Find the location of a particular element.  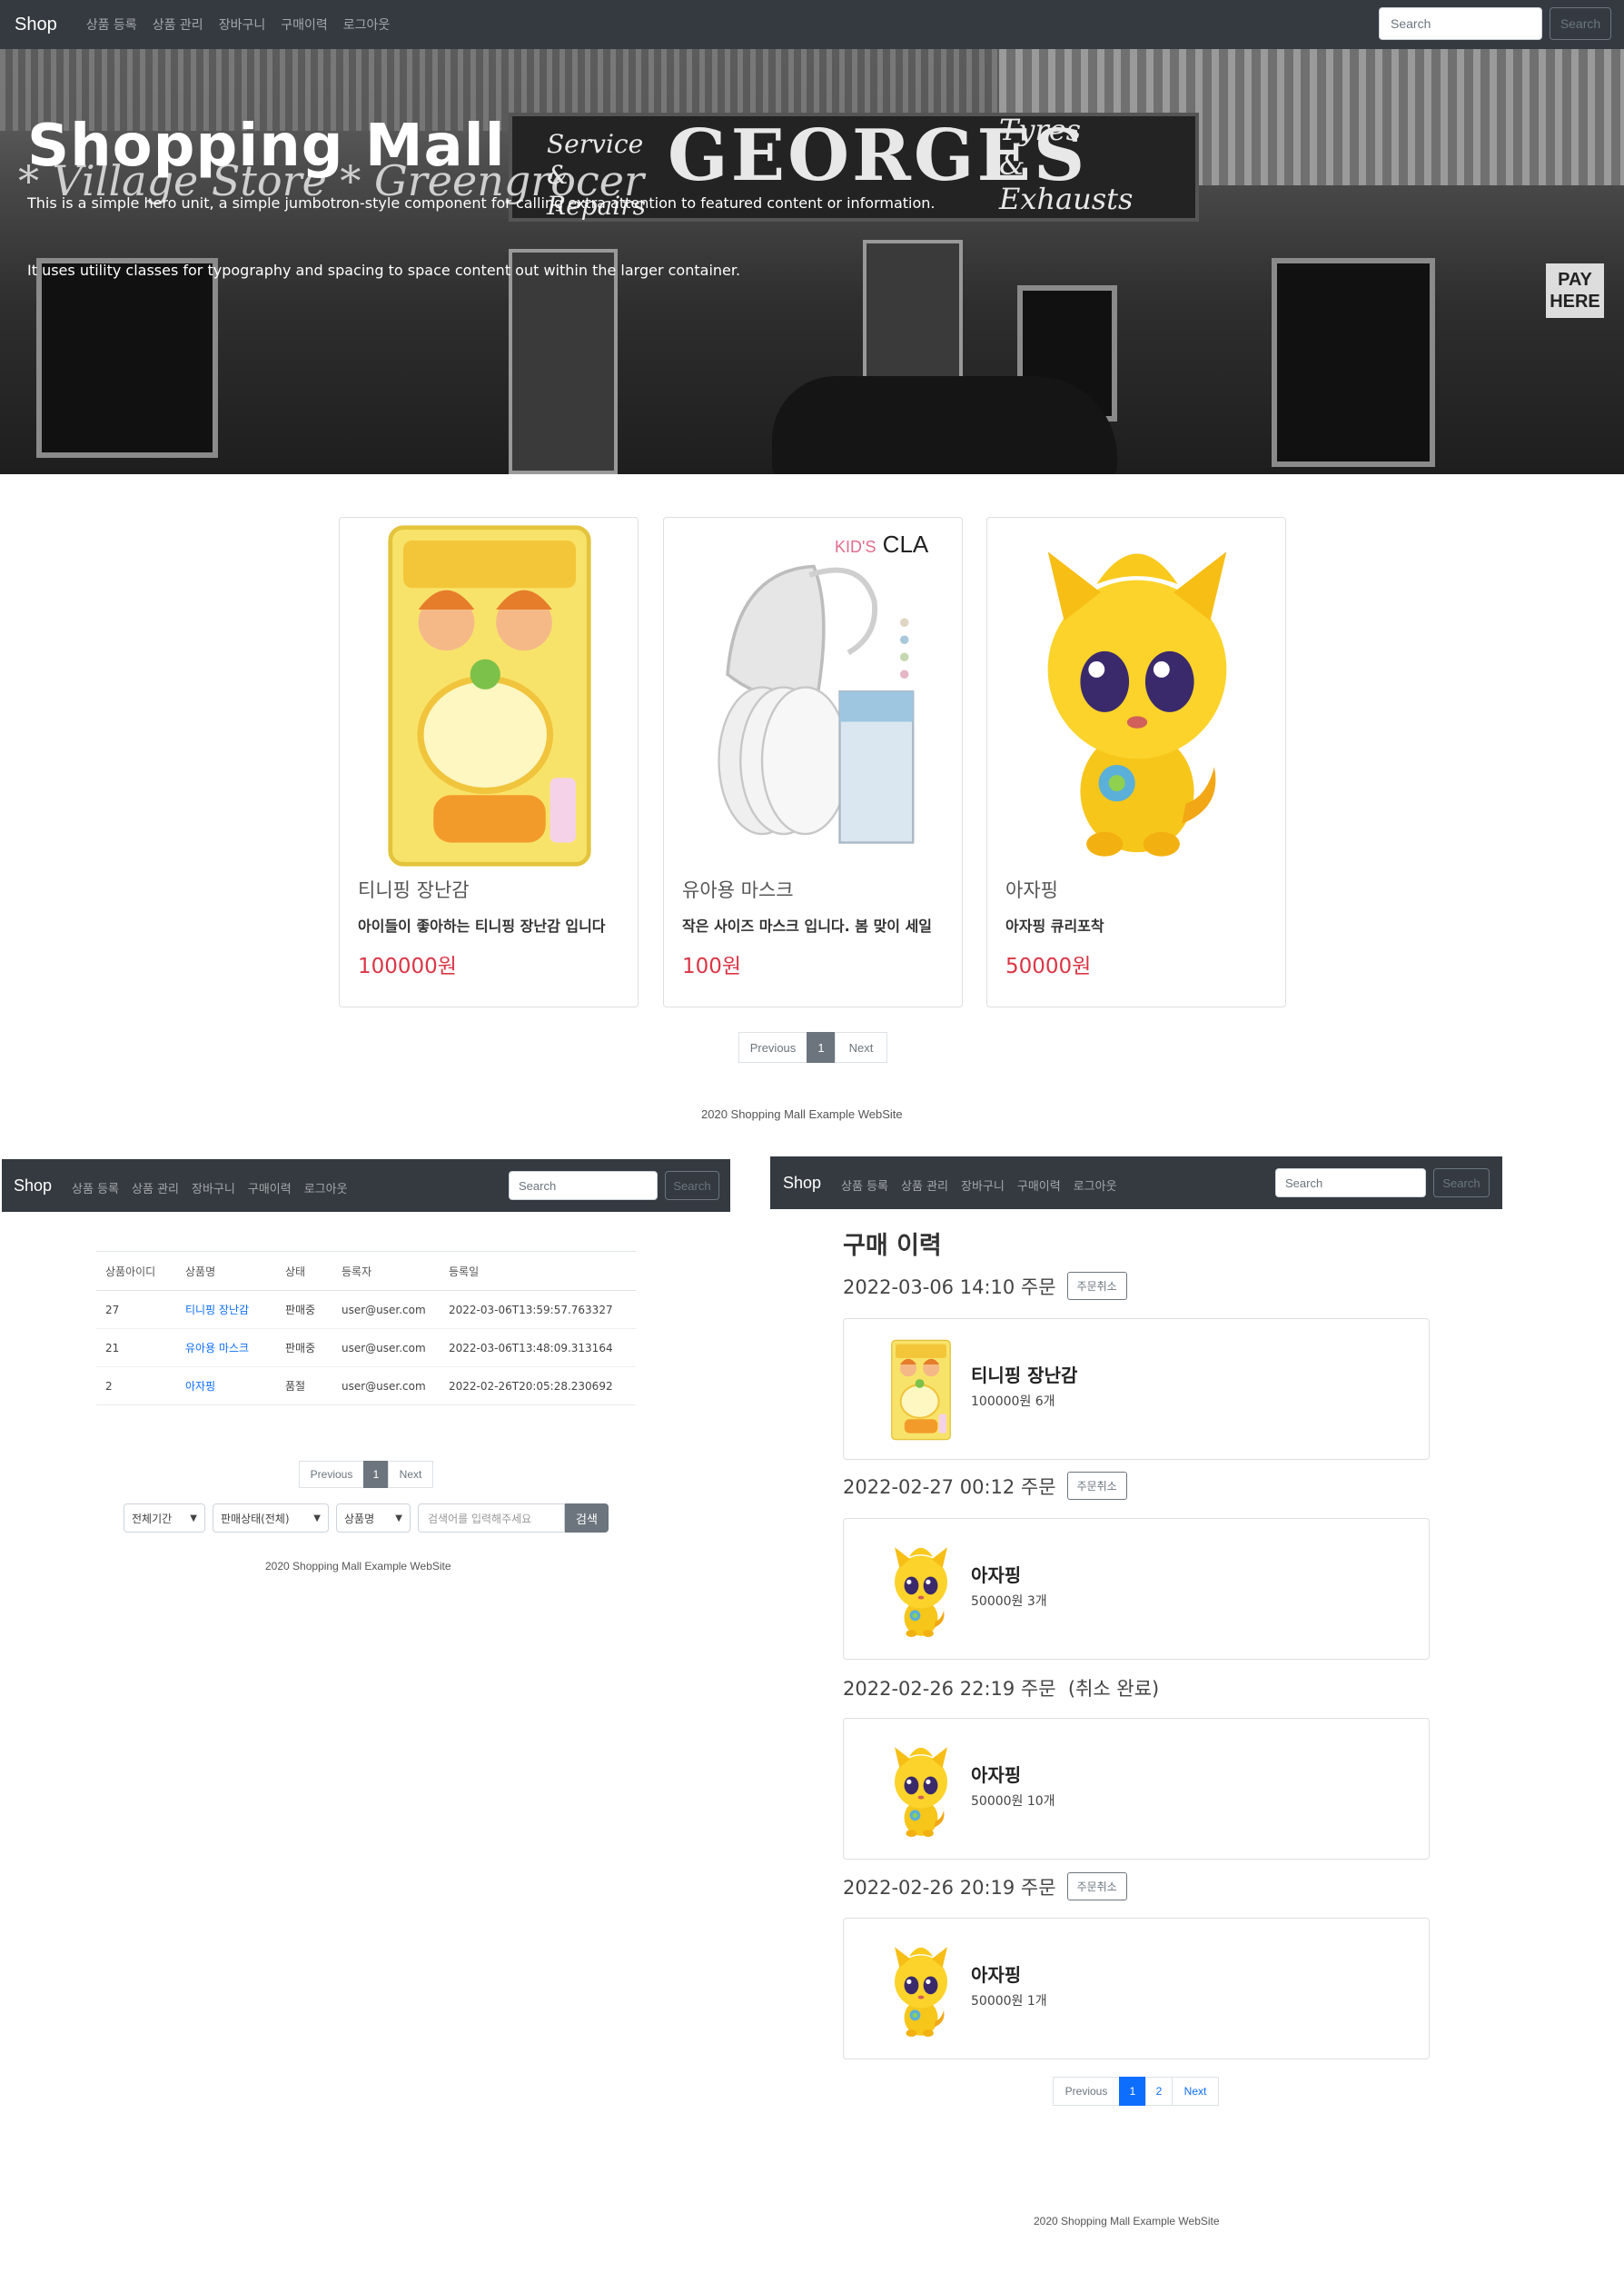

order-item-detail: 50000원 3개 is located at coordinates (1009, 1601).